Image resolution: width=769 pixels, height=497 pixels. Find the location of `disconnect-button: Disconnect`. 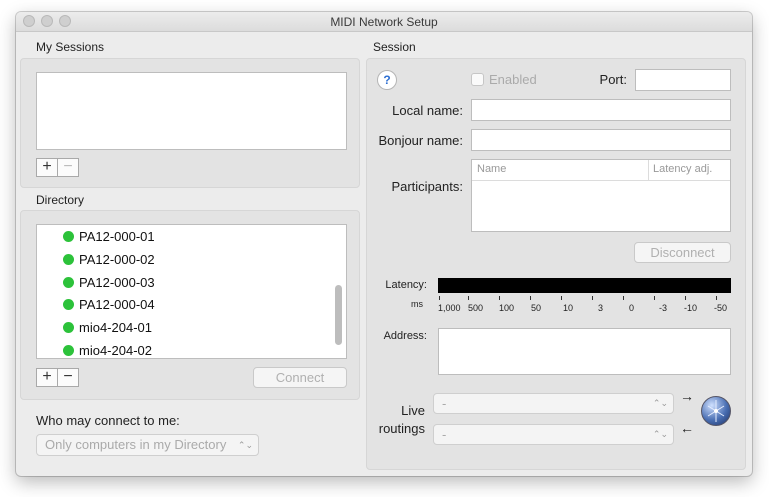

disconnect-button: Disconnect is located at coordinates (682, 252).